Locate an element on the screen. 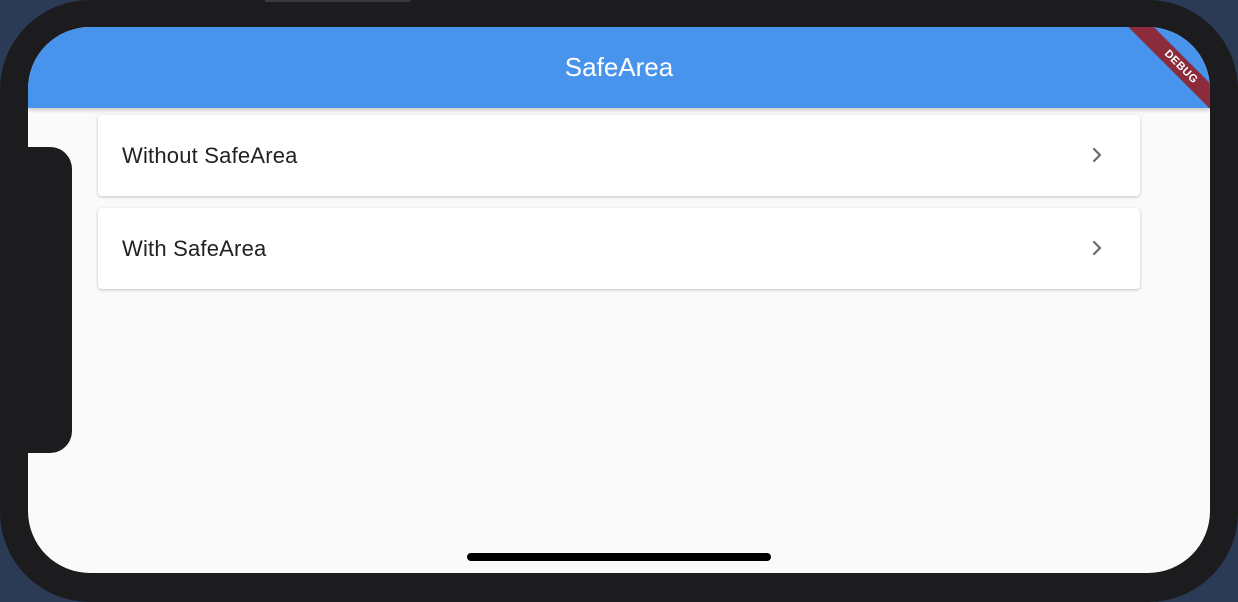 Image resolution: width=1238 pixels, height=602 pixels. list-item-without-safearea: Without SafeArea is located at coordinates (619, 155).